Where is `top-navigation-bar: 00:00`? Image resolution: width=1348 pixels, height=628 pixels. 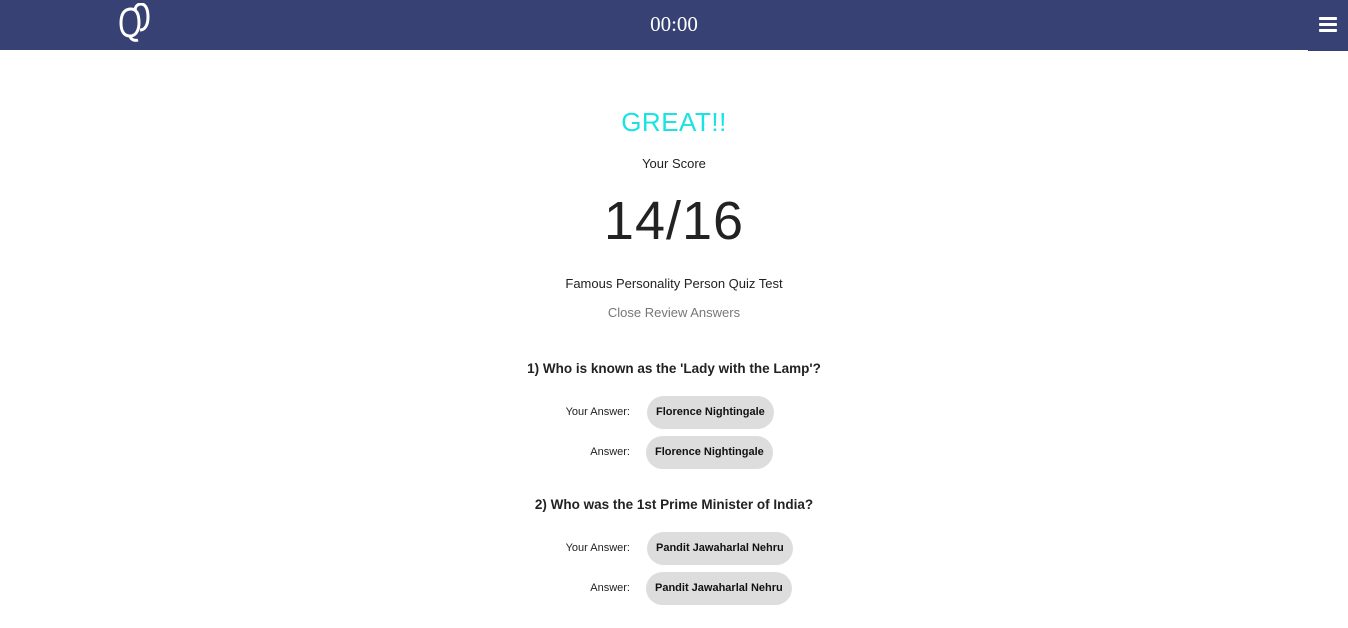 top-navigation-bar: 00:00 is located at coordinates (674, 25).